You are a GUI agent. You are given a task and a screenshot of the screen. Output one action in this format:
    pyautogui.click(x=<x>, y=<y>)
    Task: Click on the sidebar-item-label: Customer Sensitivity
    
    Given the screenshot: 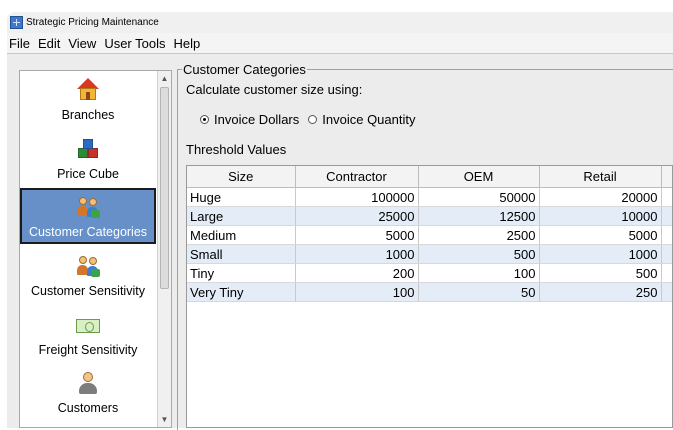 What is the action you would take?
    pyautogui.click(x=88, y=291)
    